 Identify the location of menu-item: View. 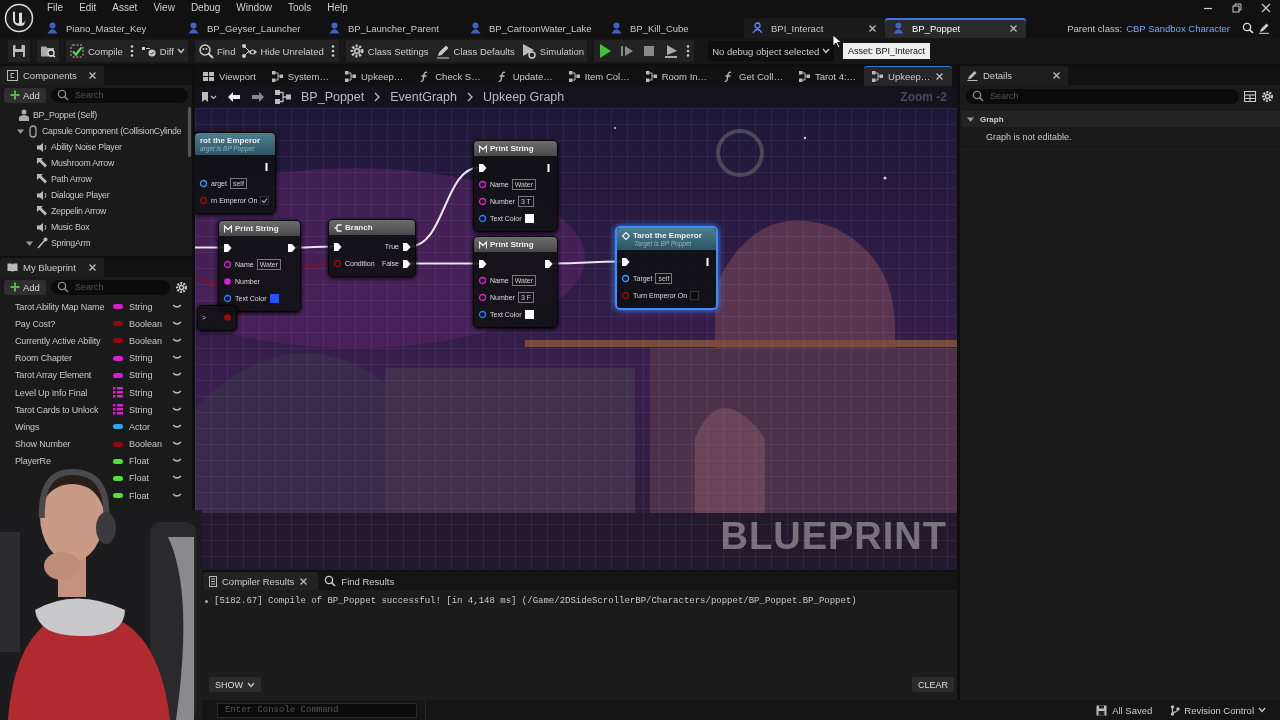
(164, 8).